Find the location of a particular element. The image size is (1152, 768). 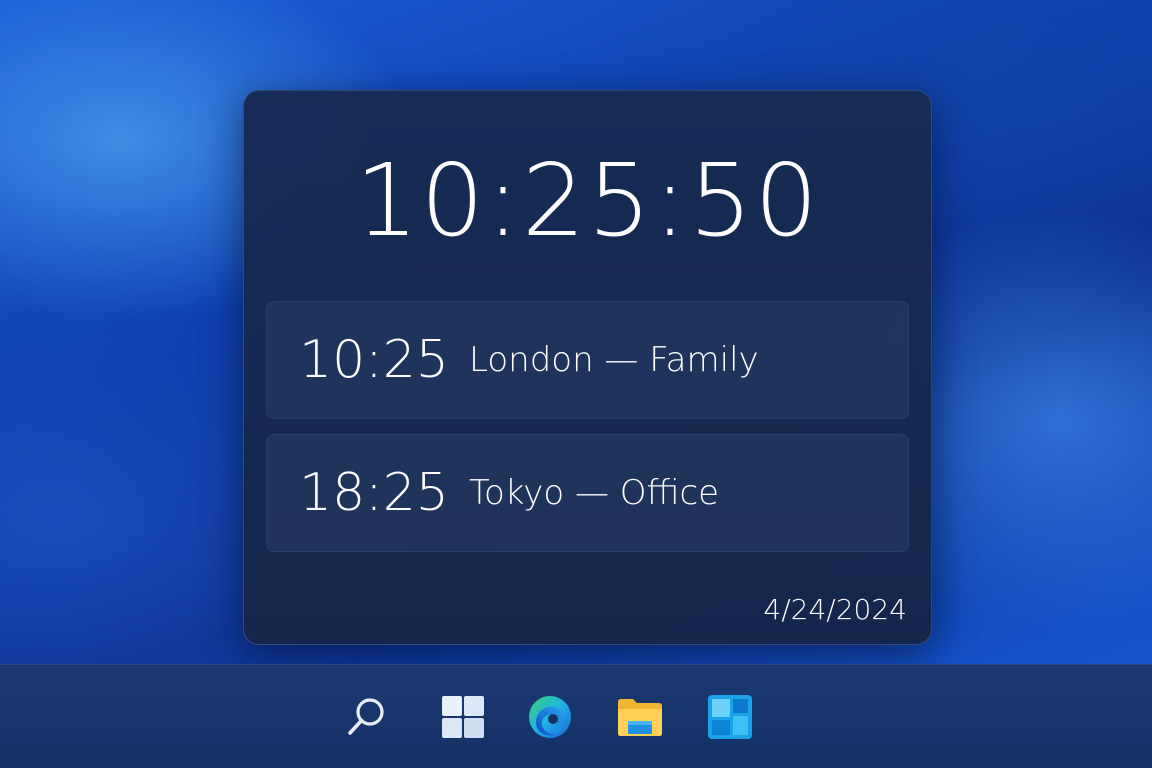

timezone-time: 10:25 is located at coordinates (374, 360).